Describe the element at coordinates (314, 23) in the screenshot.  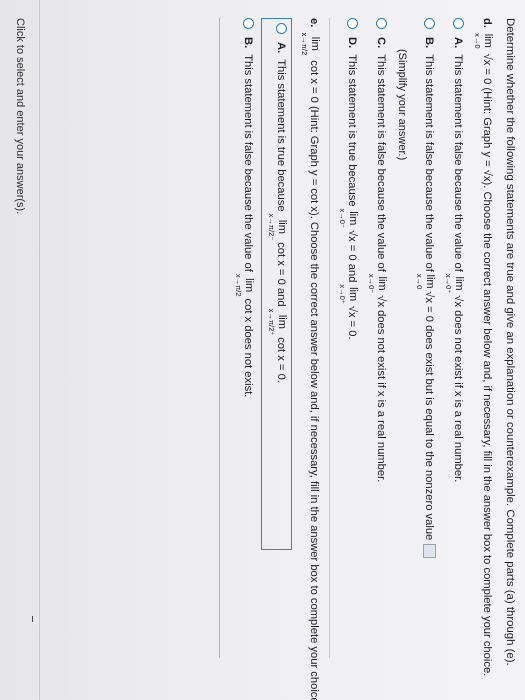
I see `part-e-label: e.` at that location.